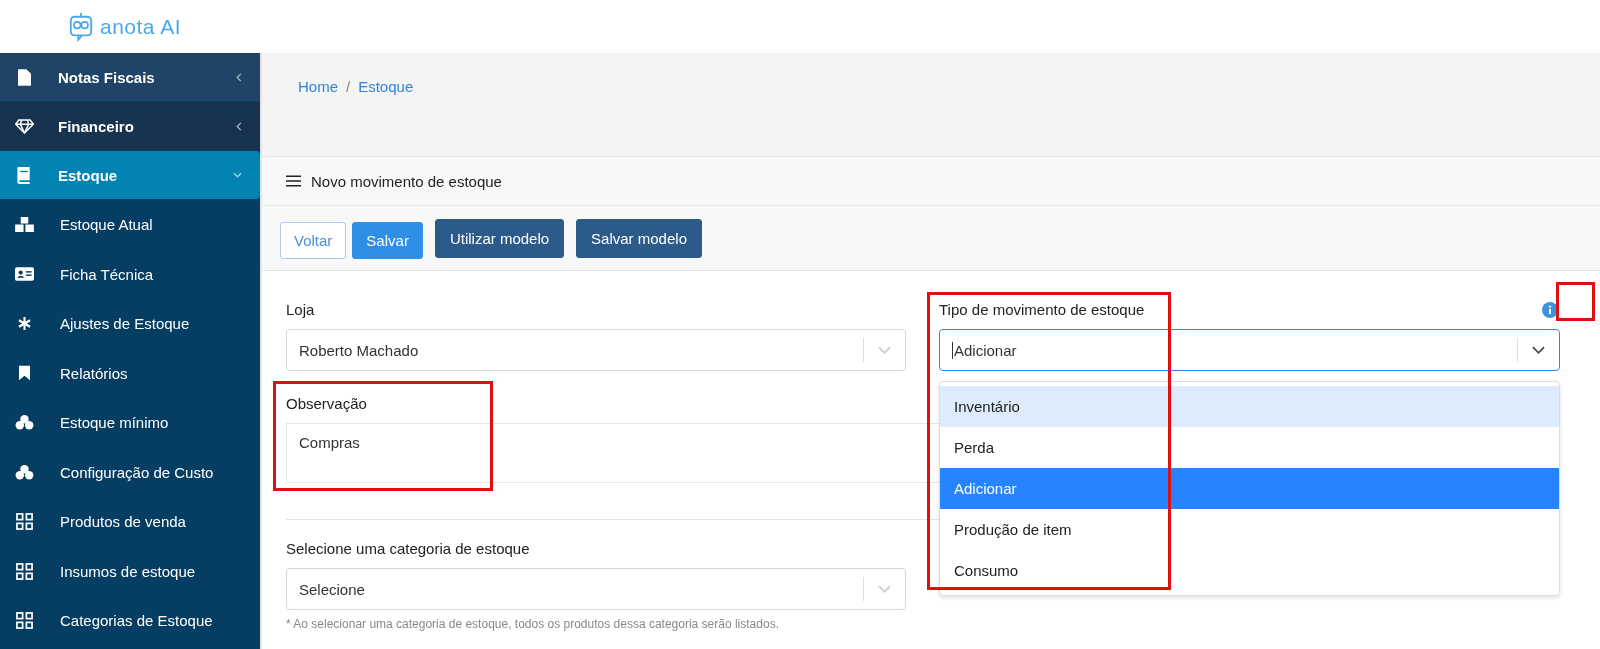 The height and width of the screenshot is (649, 1600). What do you see at coordinates (406, 181) in the screenshot?
I see `card-title: Novo movimento de estoque` at bounding box center [406, 181].